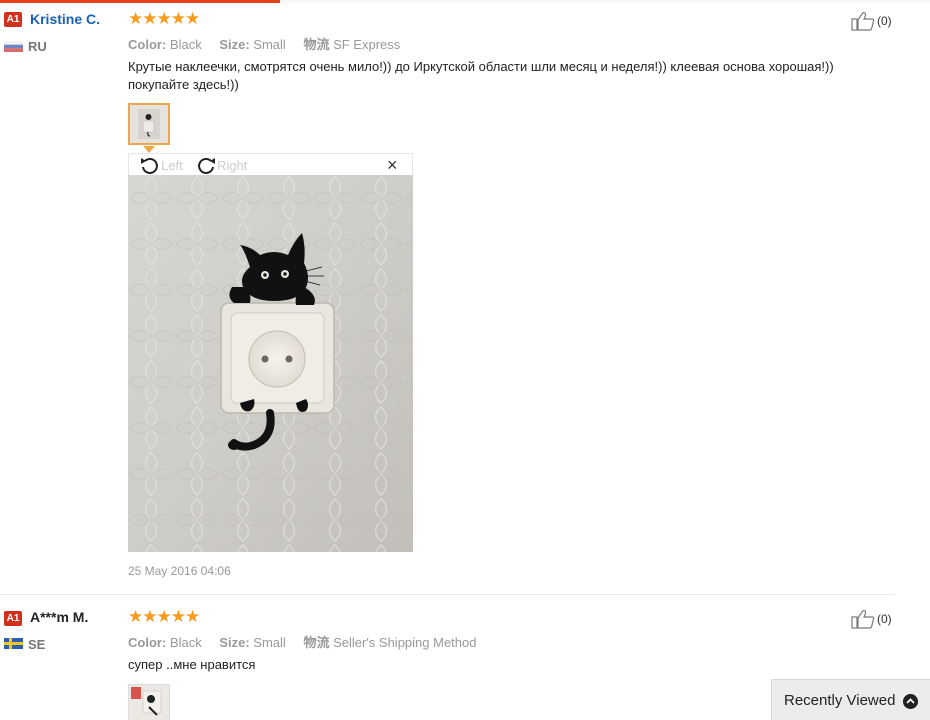  I want to click on chevron-up-icon, so click(910, 701).